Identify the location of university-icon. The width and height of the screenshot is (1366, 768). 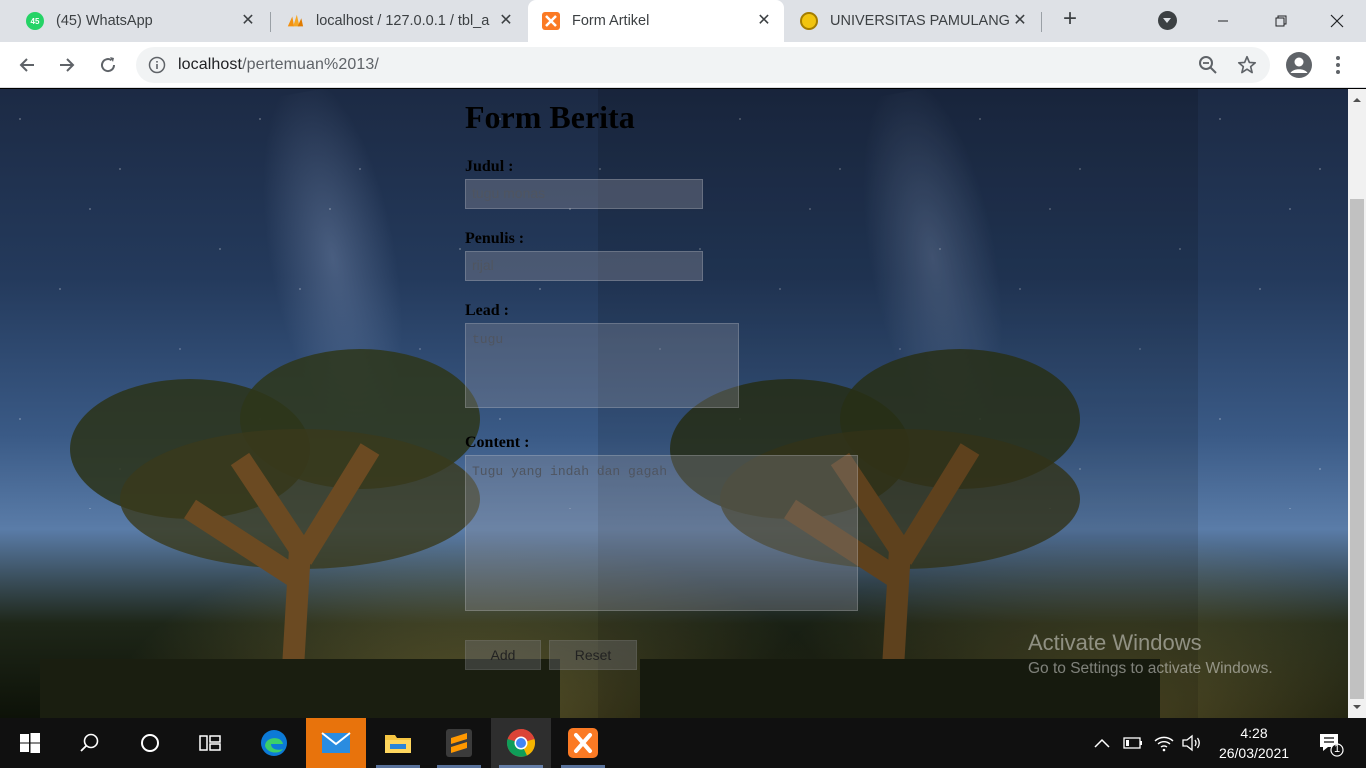
(809, 21).